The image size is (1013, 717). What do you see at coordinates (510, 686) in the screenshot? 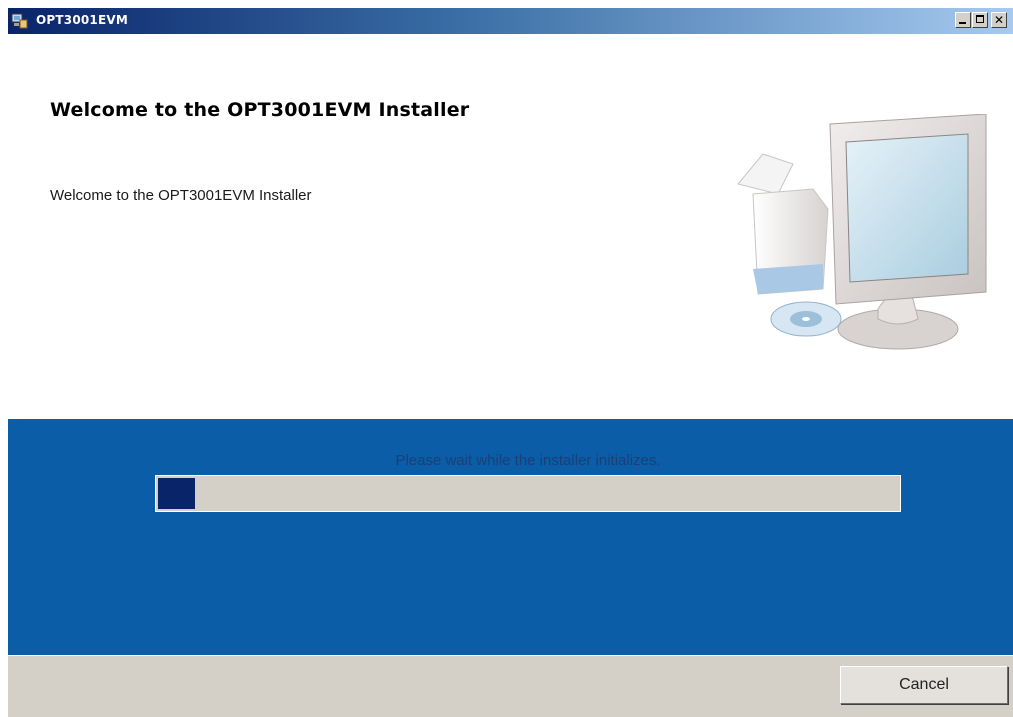
I see `button-bar: Cancel` at bounding box center [510, 686].